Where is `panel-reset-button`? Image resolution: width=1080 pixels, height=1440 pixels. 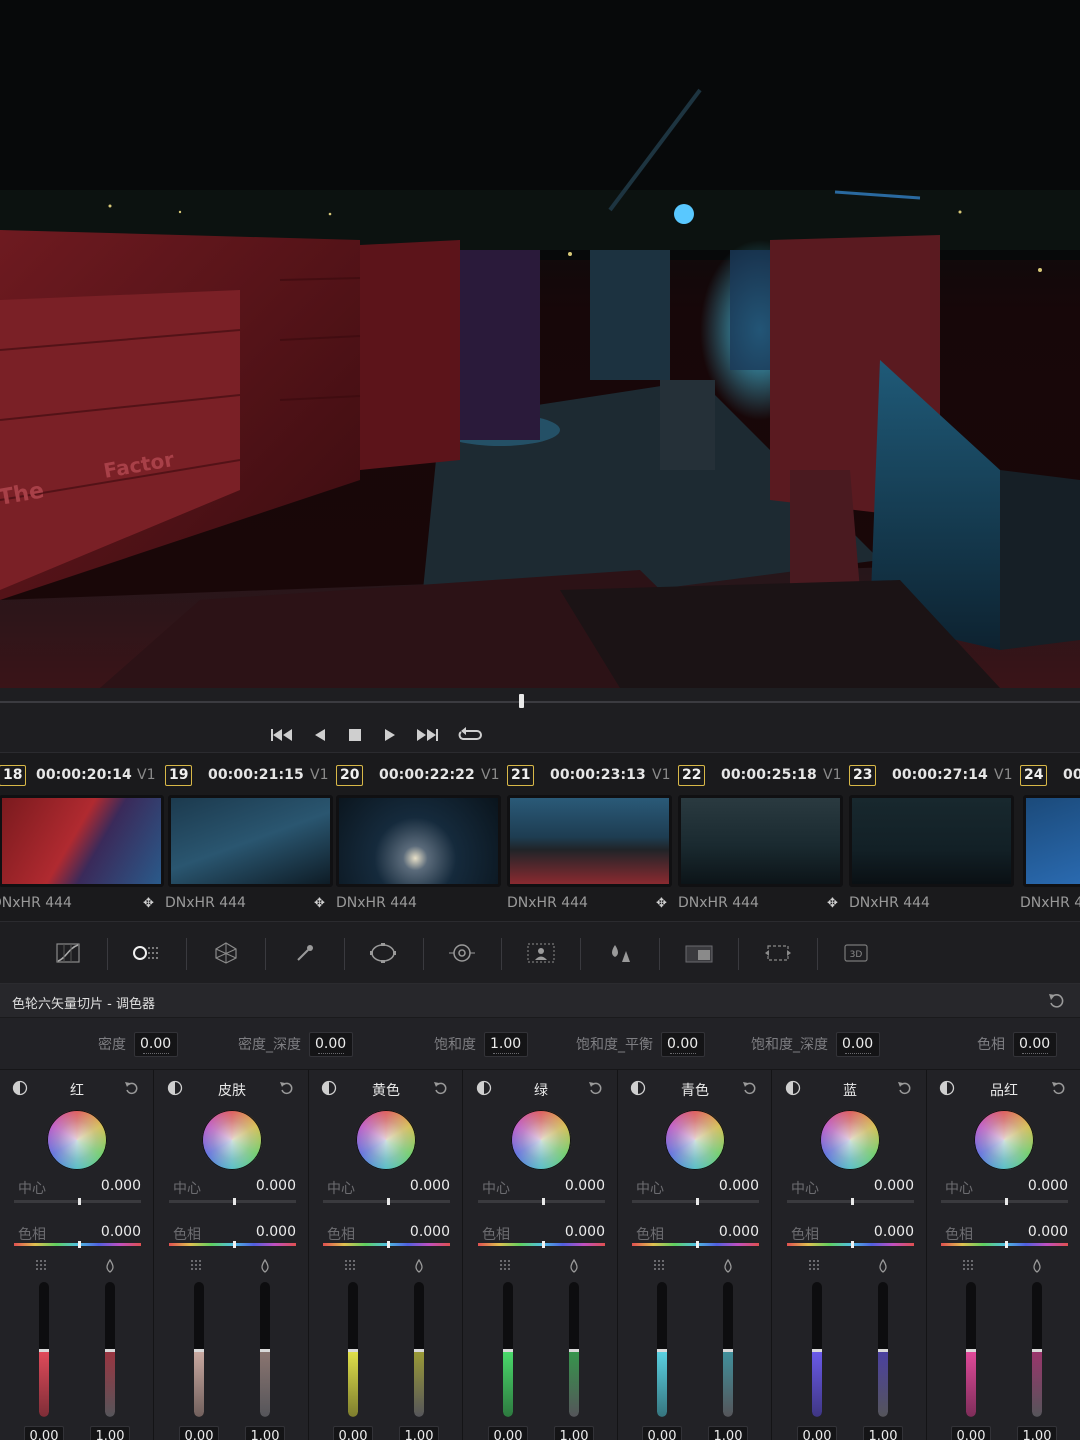 panel-reset-button is located at coordinates (1057, 1001).